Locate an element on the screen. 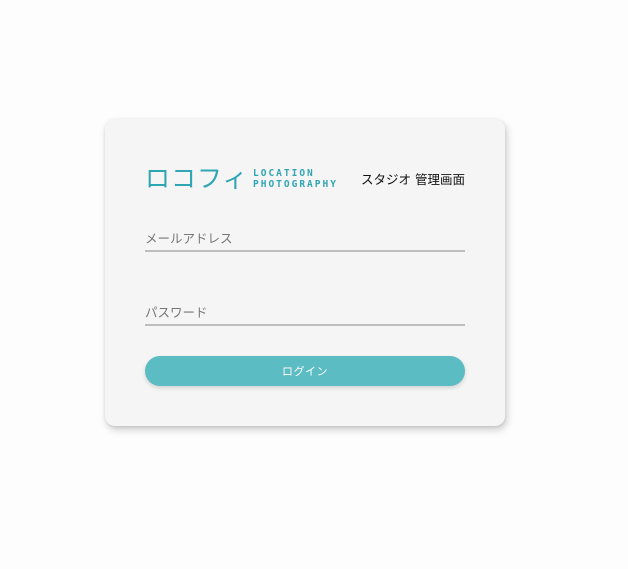  page-subtitle: スタジオ 管理画面 is located at coordinates (413, 179).